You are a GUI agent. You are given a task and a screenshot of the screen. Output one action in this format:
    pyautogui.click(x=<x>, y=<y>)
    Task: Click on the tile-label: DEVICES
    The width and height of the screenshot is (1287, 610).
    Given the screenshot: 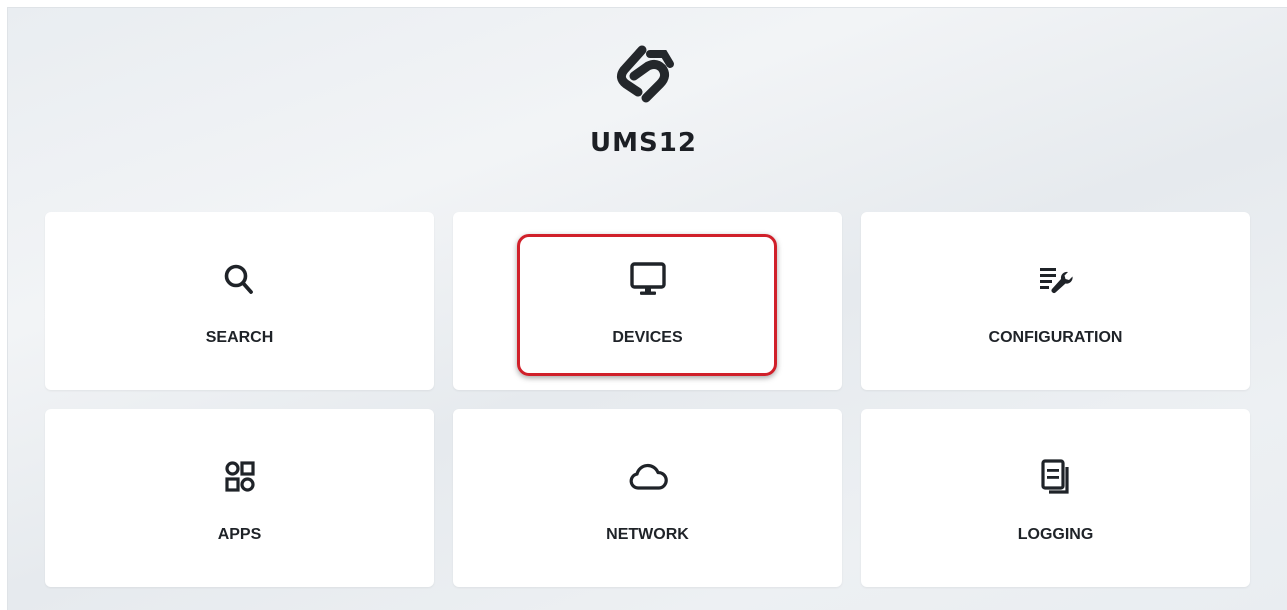 What is the action you would take?
    pyautogui.click(x=647, y=337)
    